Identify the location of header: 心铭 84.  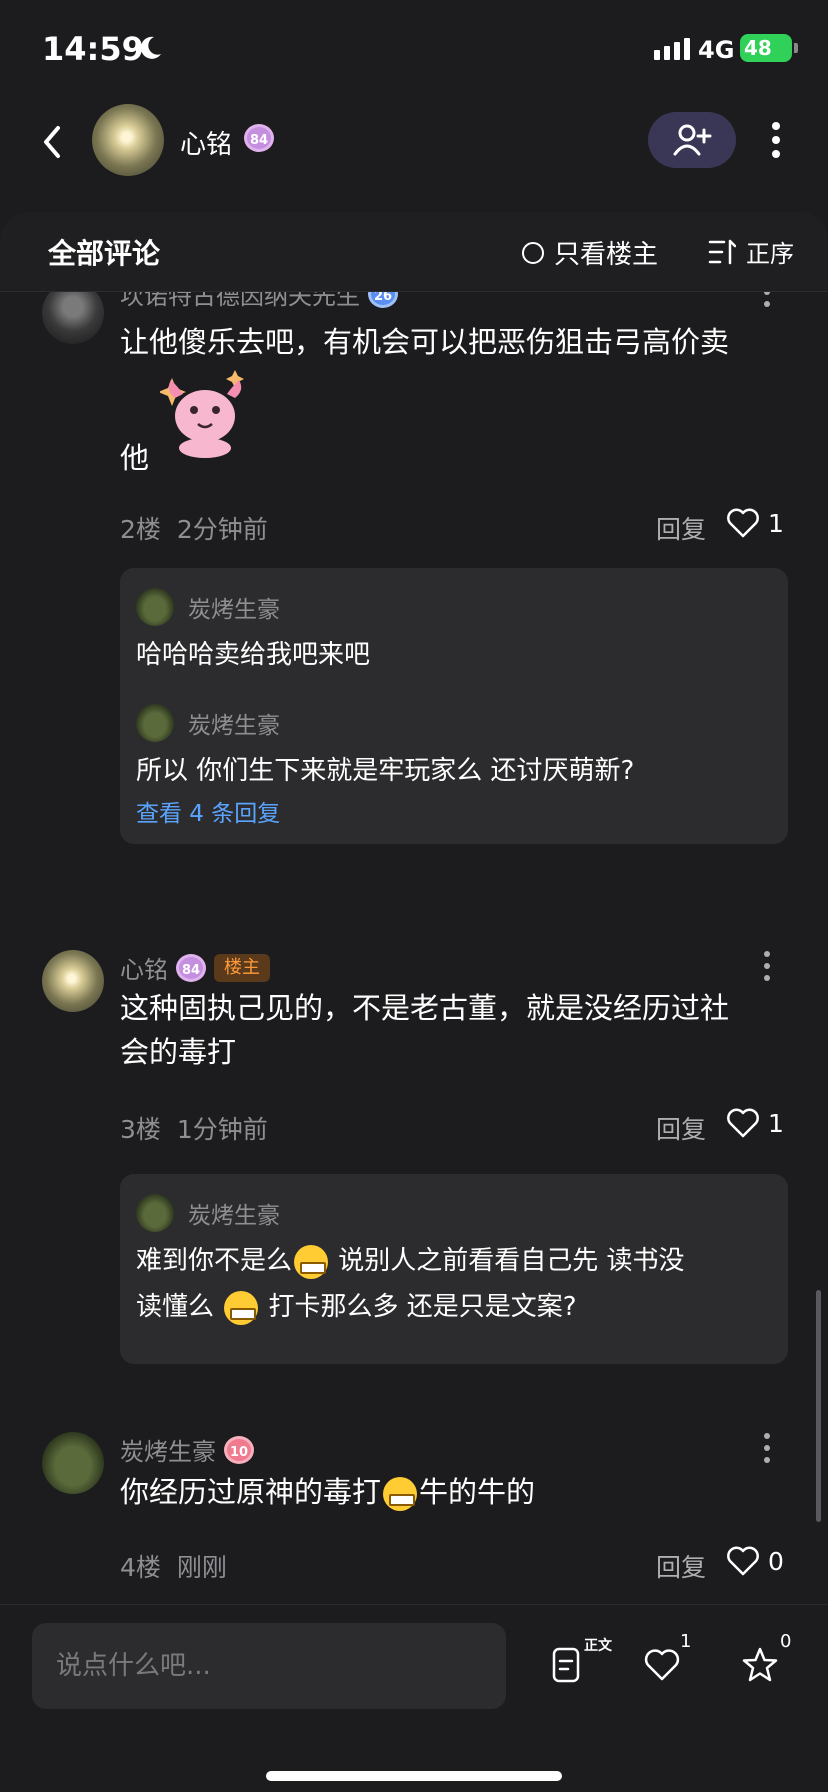
(414, 156).